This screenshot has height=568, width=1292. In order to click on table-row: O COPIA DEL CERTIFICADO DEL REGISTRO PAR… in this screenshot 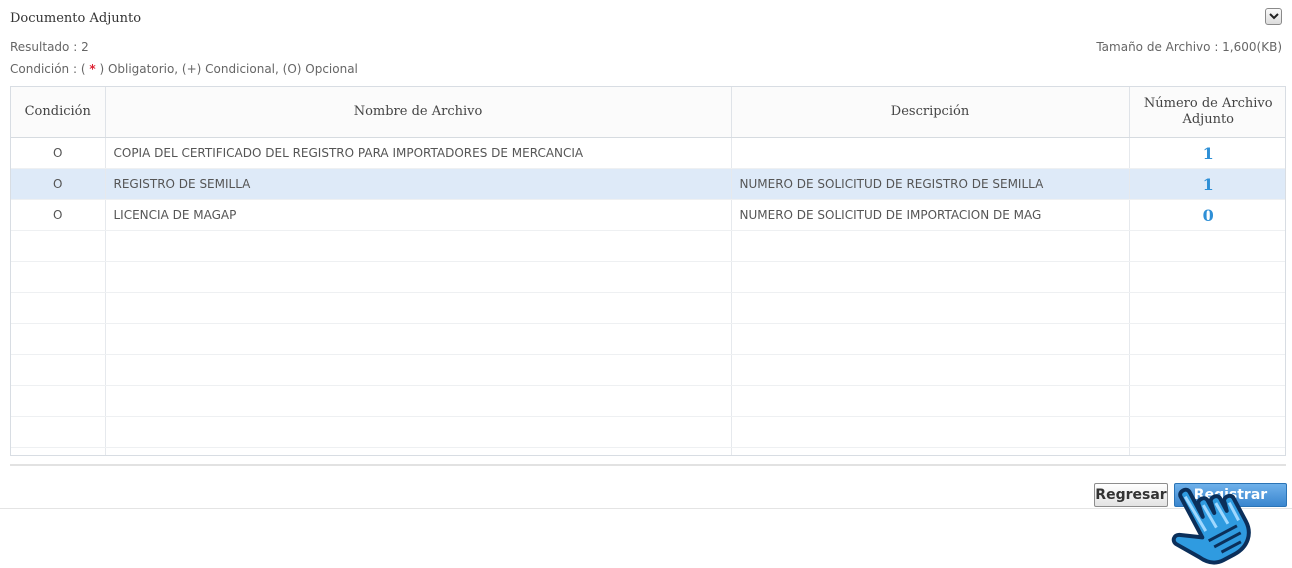, I will do `click(648, 153)`.